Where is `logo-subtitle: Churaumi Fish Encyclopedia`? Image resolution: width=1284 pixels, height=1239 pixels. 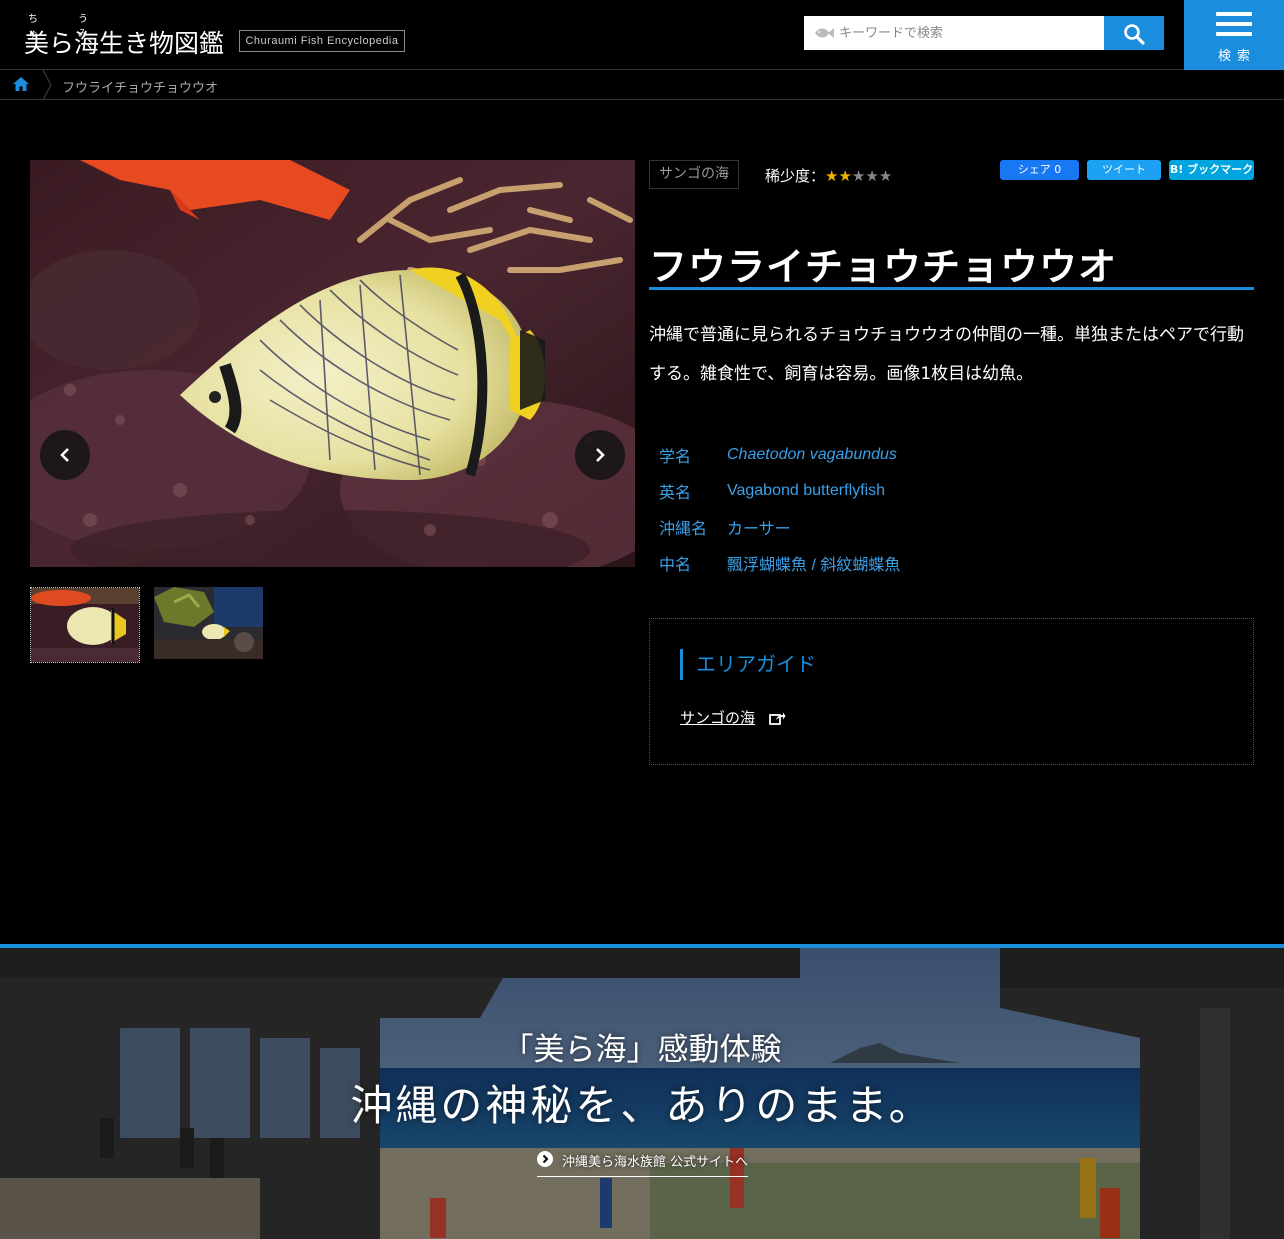 logo-subtitle: Churaumi Fish Encyclopedia is located at coordinates (322, 41).